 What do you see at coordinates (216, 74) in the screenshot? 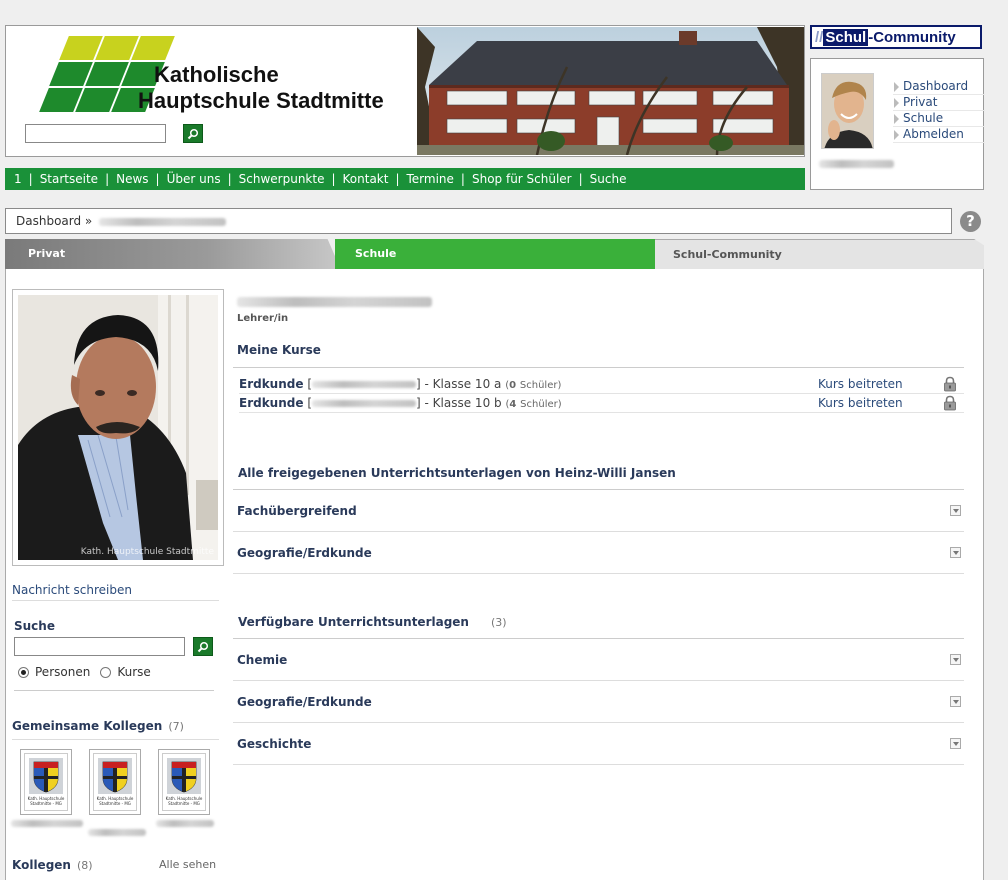
I see `school-name-line1: Katholische` at bounding box center [216, 74].